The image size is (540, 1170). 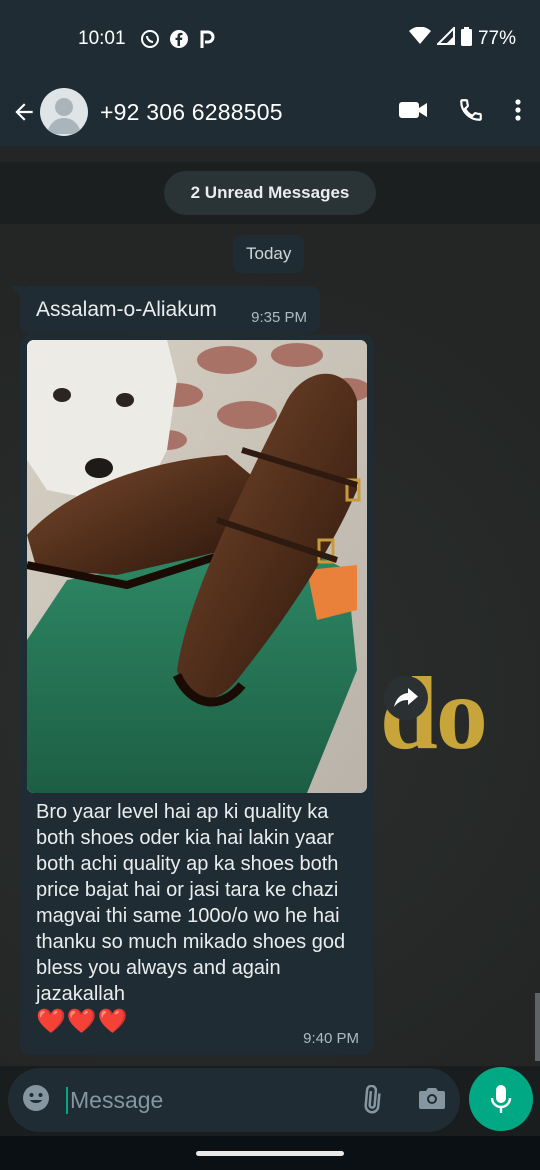 What do you see at coordinates (270, 1153) in the screenshot?
I see `home-indicator` at bounding box center [270, 1153].